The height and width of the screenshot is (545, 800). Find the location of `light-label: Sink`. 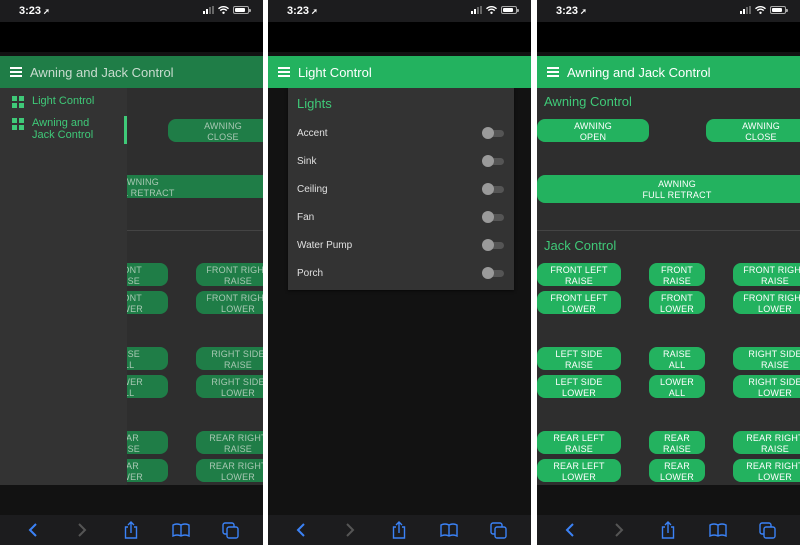

light-label: Sink is located at coordinates (307, 161).